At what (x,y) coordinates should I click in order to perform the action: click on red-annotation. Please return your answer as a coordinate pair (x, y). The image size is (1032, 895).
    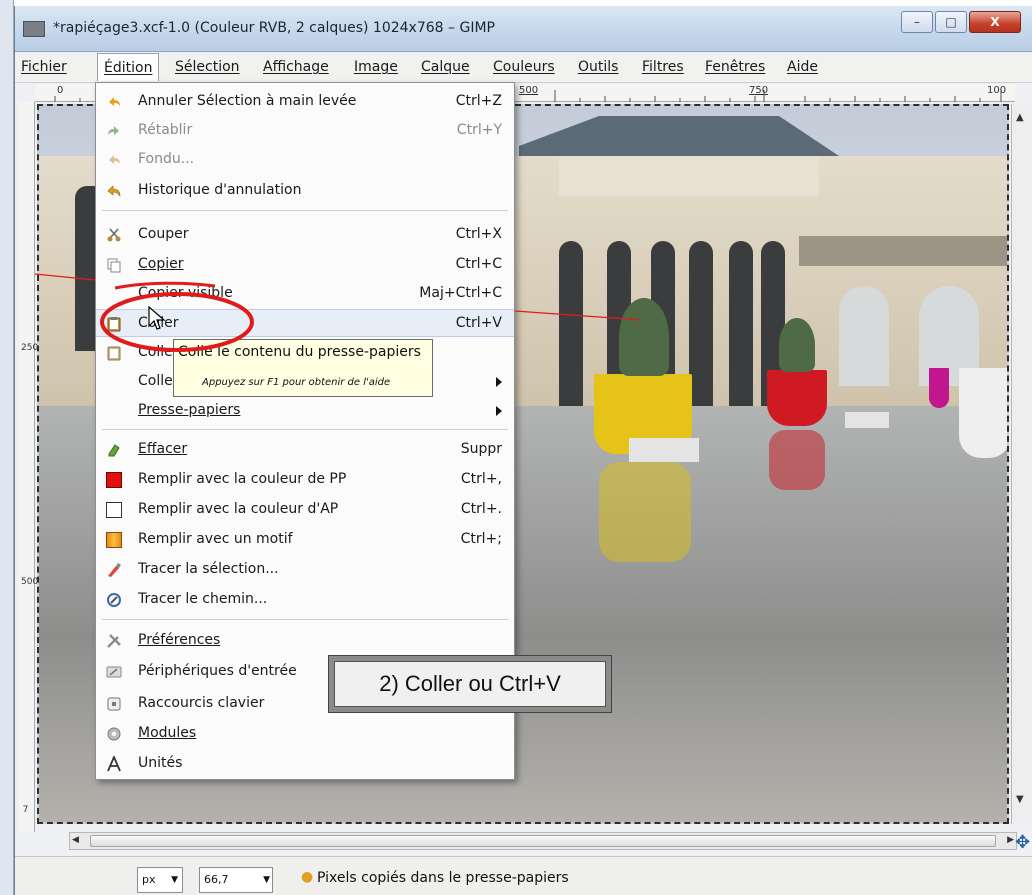
    Looking at the image, I should click on (338, 312).